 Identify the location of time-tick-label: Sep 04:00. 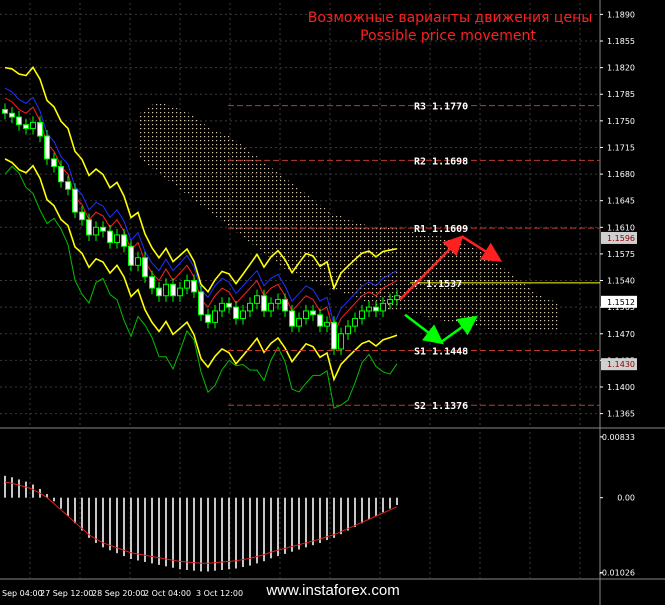
(22, 593).